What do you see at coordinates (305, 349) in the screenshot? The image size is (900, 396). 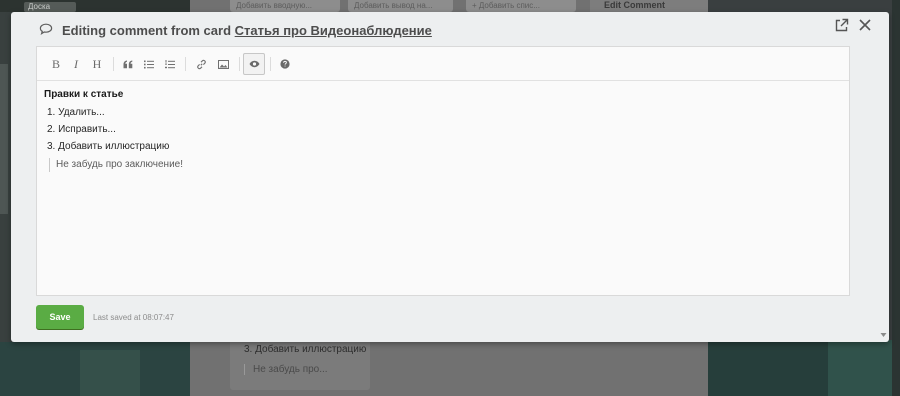 I see `board-card-list-item: 3. Добавить иллюстрацию` at bounding box center [305, 349].